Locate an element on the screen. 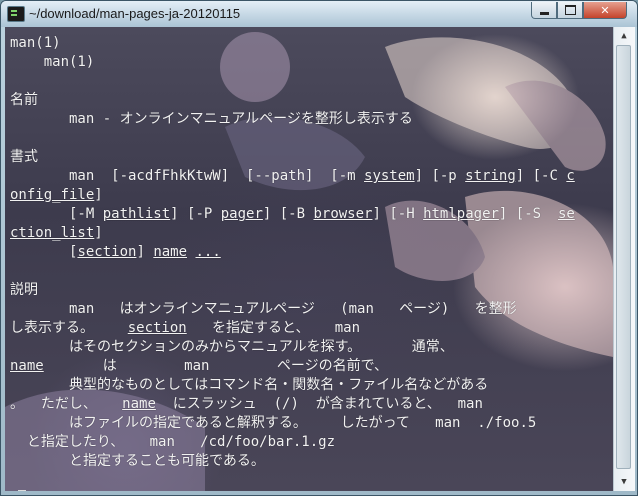 The image size is (638, 496). underlined-text: pathlist is located at coordinates (136, 214).